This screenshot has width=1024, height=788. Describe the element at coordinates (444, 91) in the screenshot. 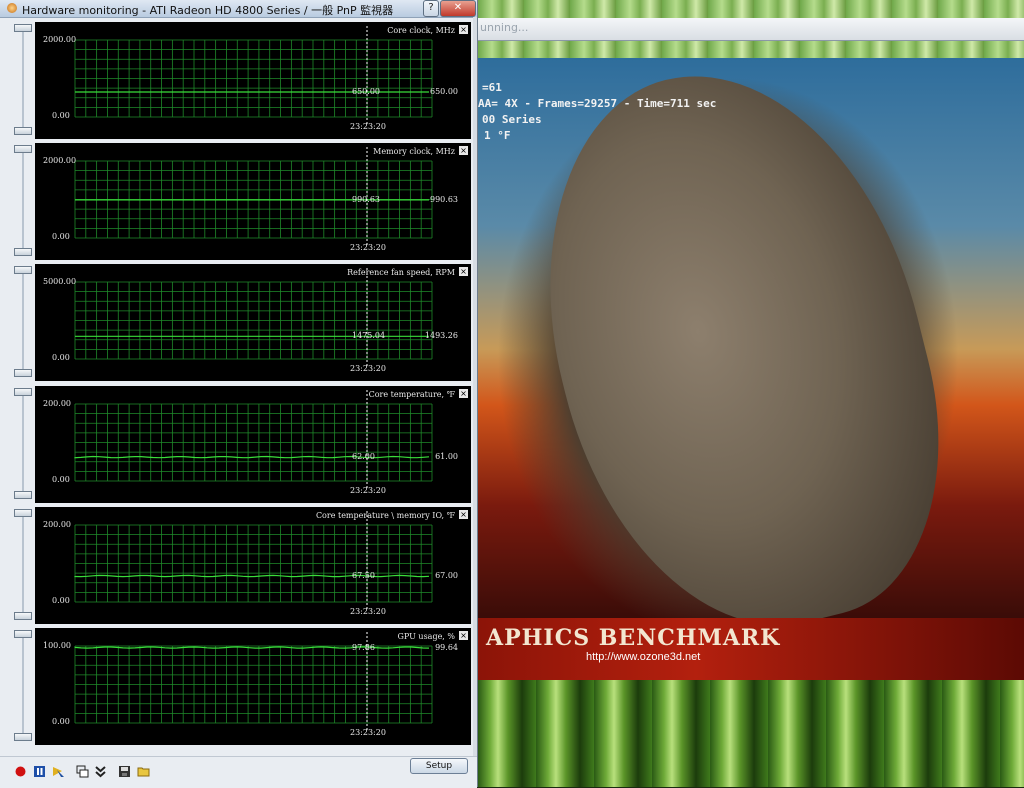

I see `graph-current-value: 650.00` at that location.